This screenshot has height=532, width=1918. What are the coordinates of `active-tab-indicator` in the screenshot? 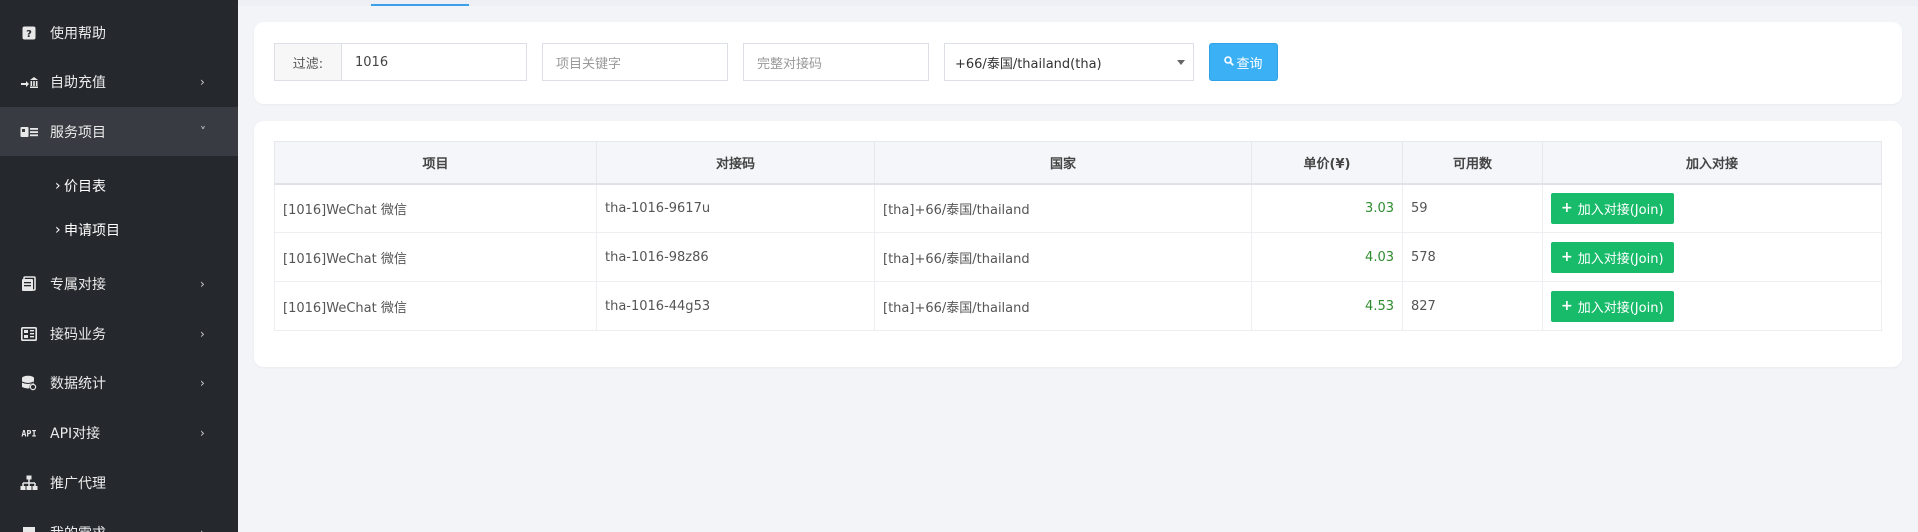 It's located at (420, 5).